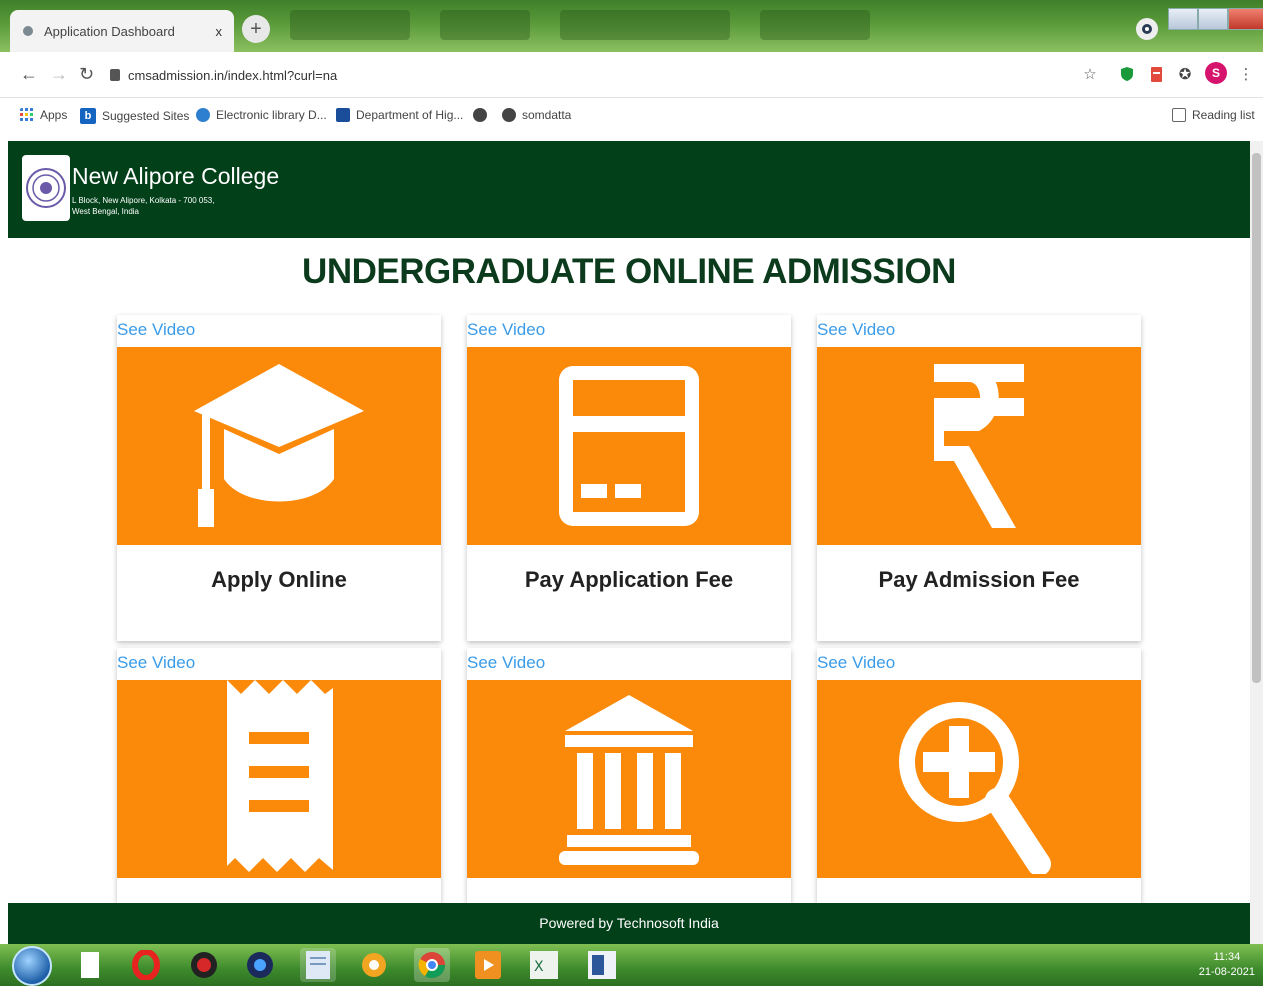  Describe the element at coordinates (115, 75) in the screenshot. I see `lock-icon` at that location.